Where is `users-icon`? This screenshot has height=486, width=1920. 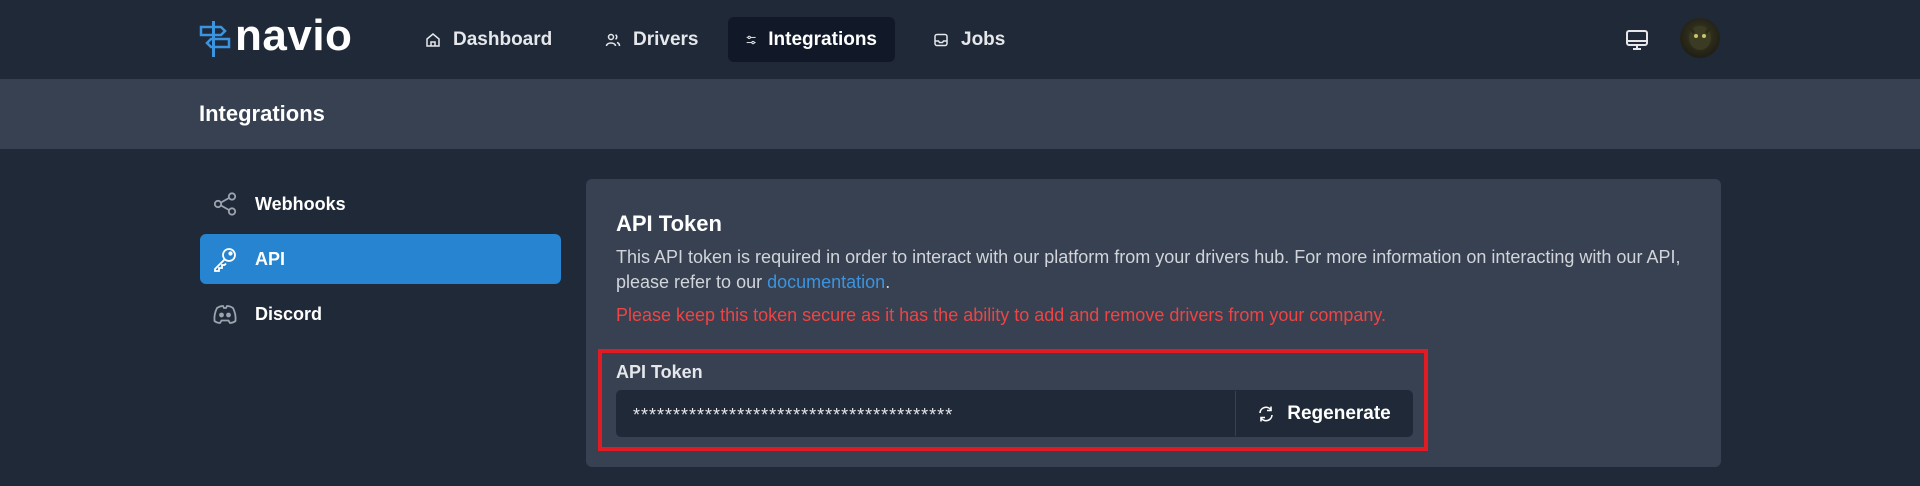 users-icon is located at coordinates (613, 39).